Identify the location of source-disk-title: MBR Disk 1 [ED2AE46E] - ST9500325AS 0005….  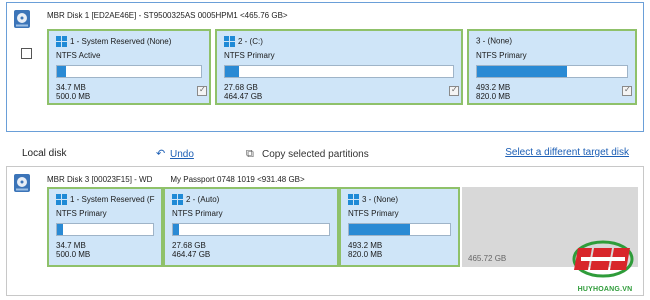
(167, 15).